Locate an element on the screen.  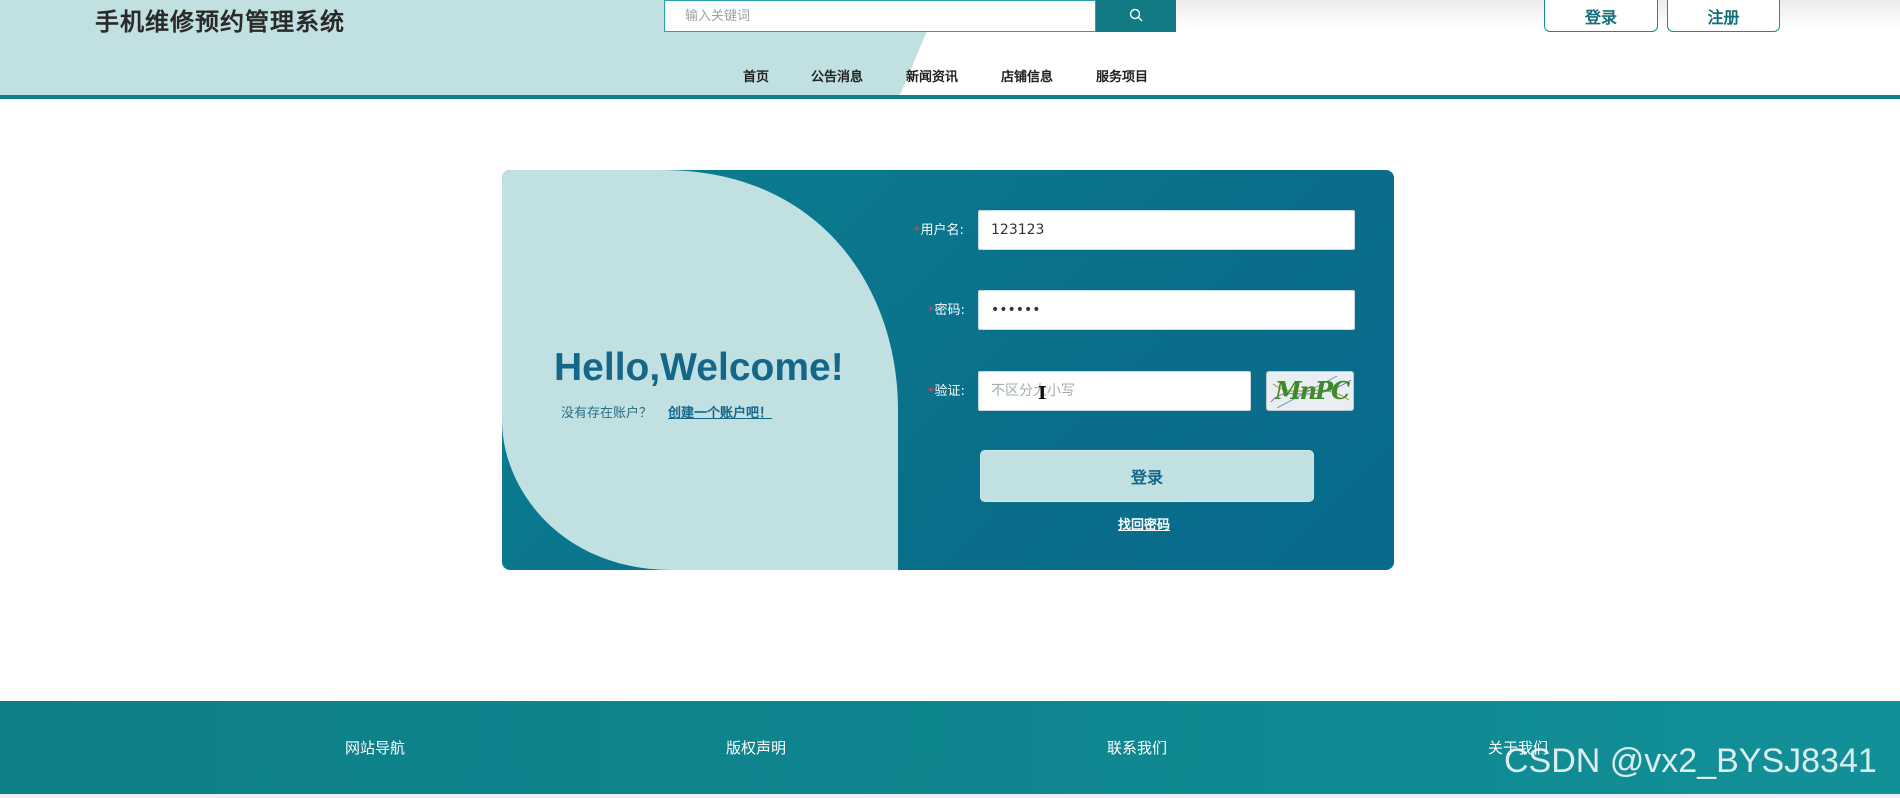
create-account-link: 创建一个账户吧！ is located at coordinates (720, 411).